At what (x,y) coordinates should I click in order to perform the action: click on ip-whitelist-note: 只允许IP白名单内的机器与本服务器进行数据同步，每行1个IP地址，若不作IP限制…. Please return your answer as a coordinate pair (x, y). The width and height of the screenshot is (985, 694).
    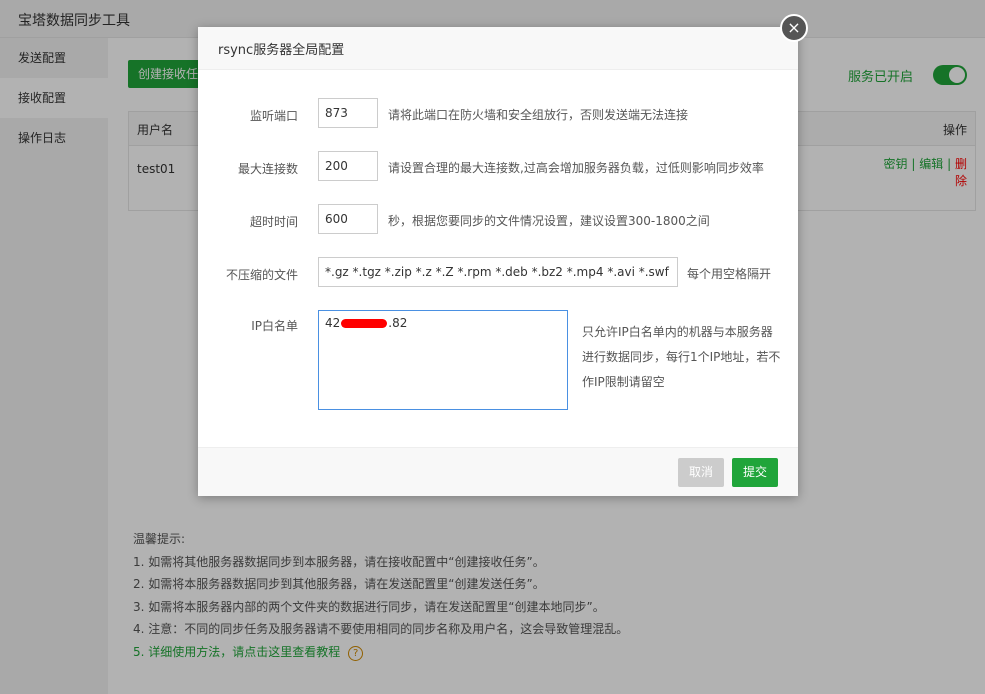
    Looking at the image, I should click on (681, 357).